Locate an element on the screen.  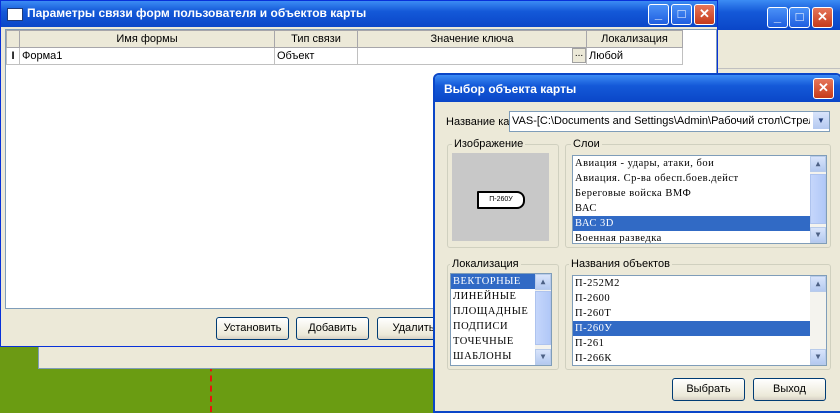
list-item: Авиация - удары, атаки, бои is located at coordinates (699, 163).